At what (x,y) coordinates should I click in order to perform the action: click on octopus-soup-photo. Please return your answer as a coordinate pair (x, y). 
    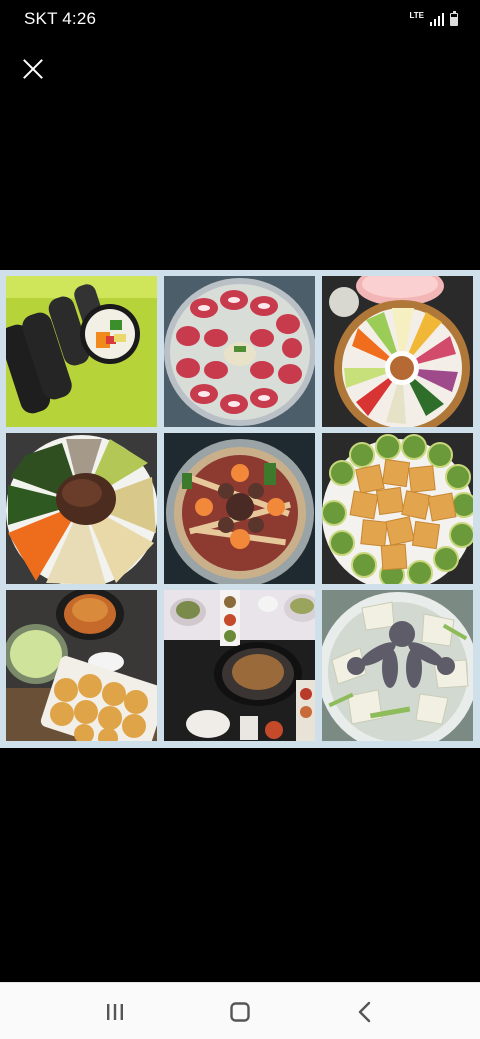
    Looking at the image, I should click on (397, 665).